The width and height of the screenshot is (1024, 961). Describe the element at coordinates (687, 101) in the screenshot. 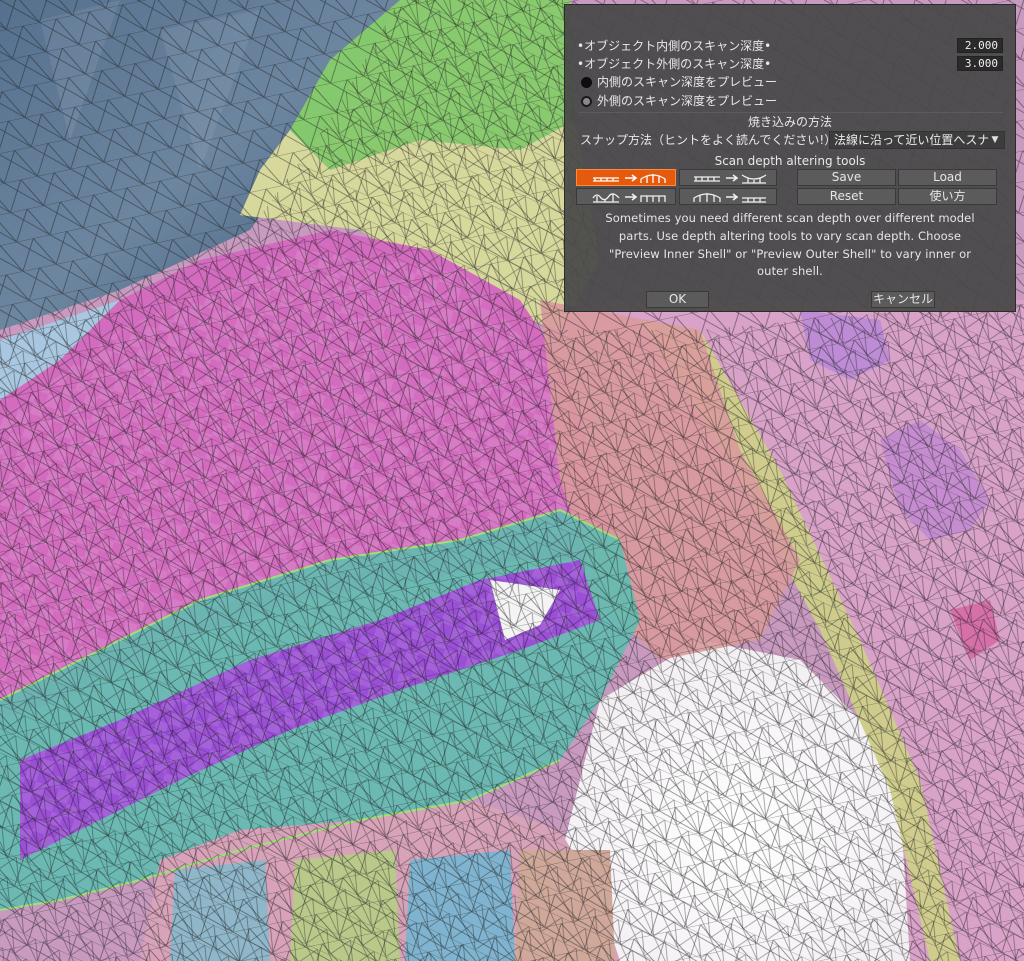

I see `preview-outer-label: 外側のスキャン深度をプレビュー` at that location.